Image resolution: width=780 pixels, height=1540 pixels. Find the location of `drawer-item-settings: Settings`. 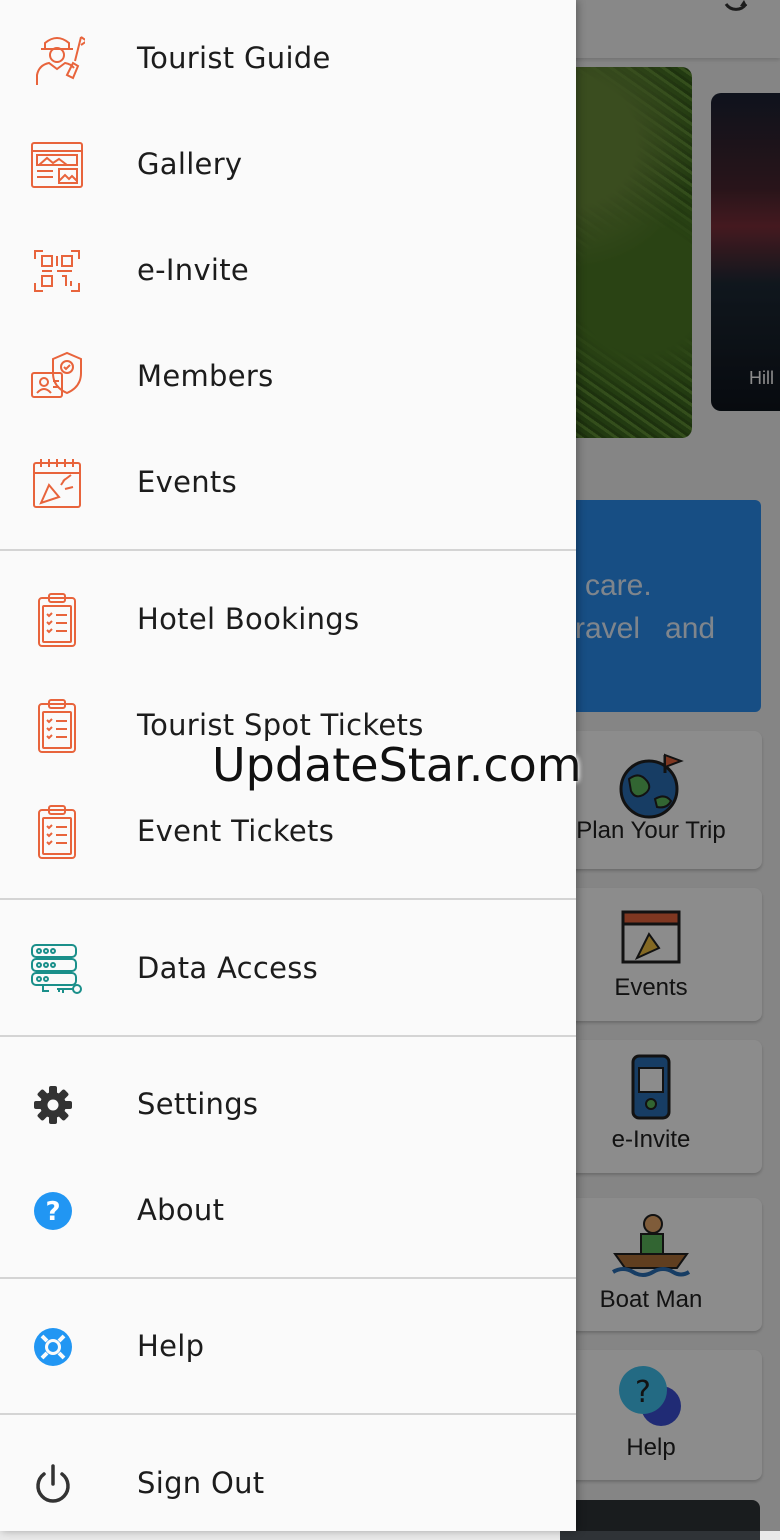

drawer-item-settings: Settings is located at coordinates (288, 1104).